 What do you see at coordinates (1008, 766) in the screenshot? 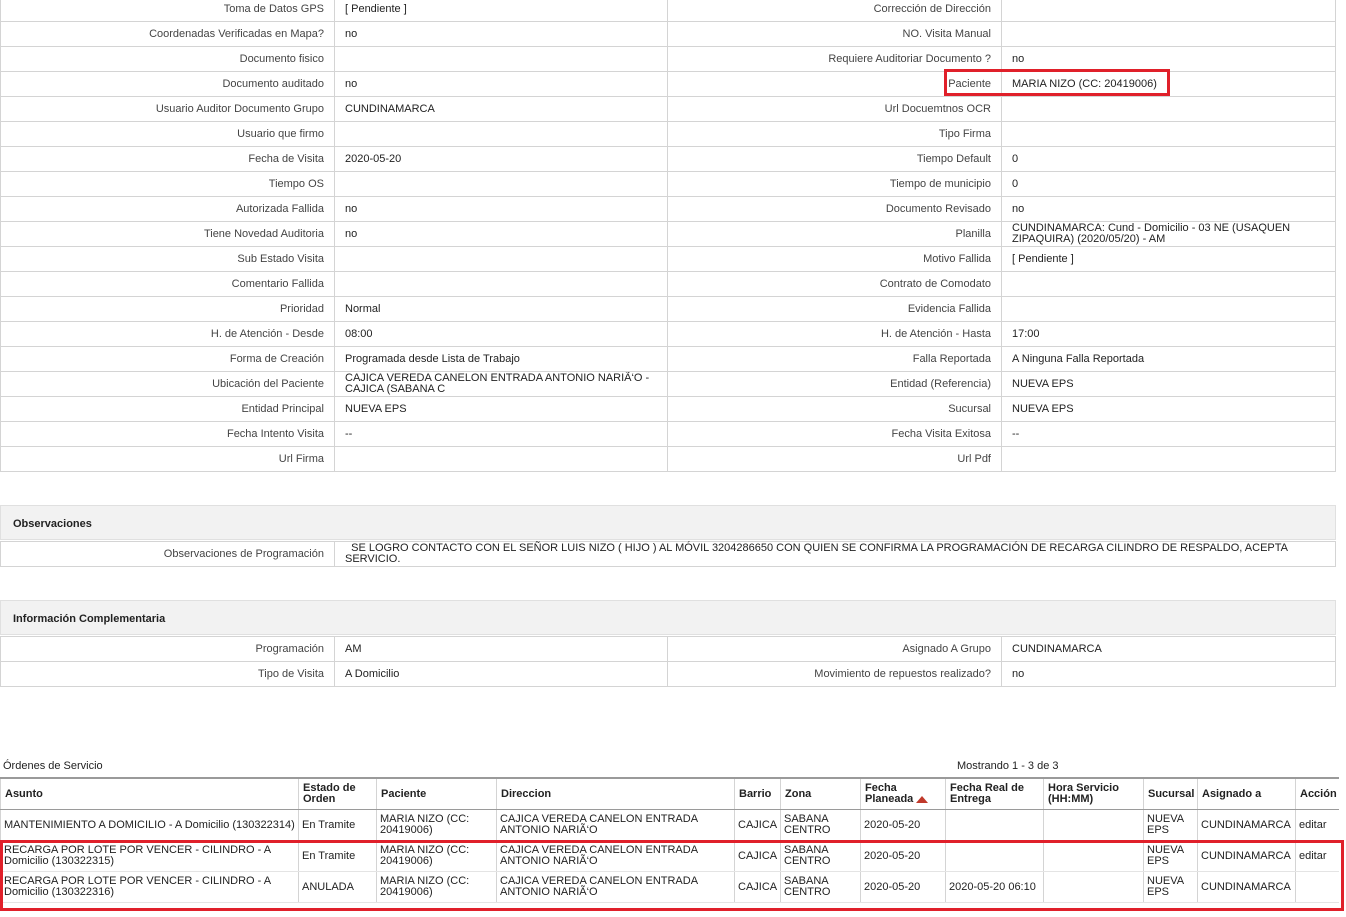
I see `orders-count: Mostrando 1 - 3 de 3` at bounding box center [1008, 766].